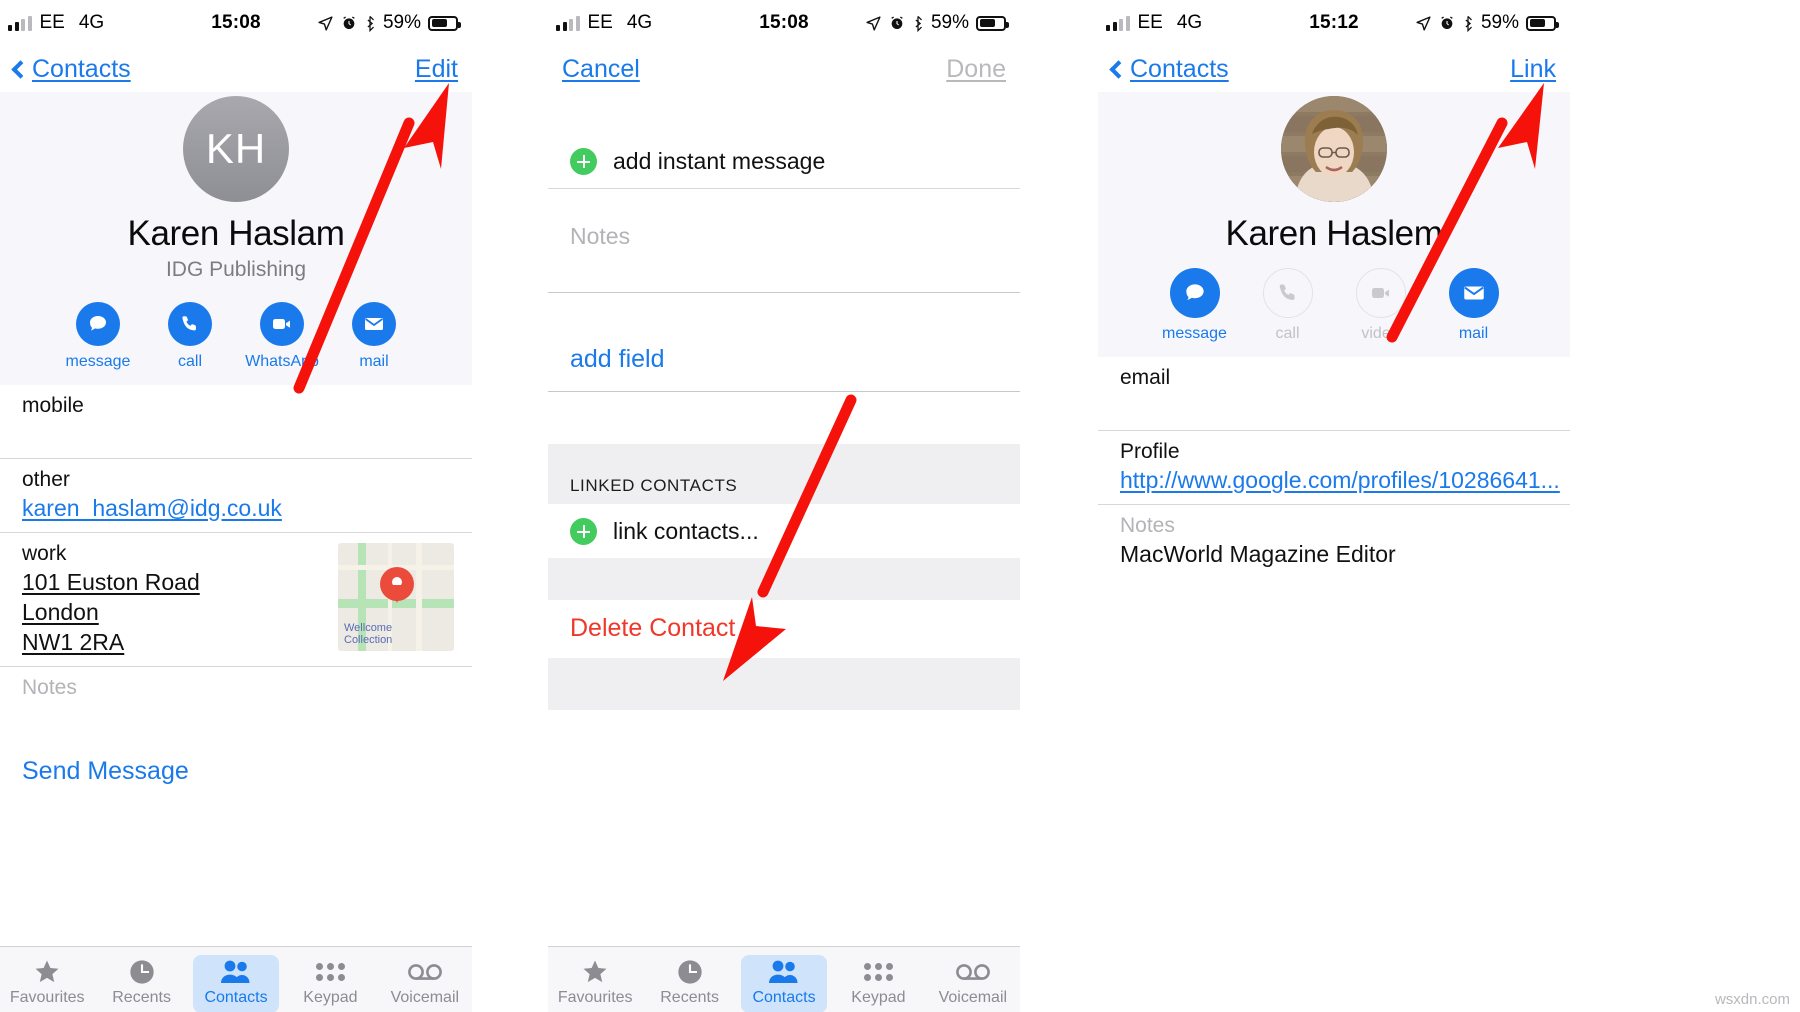 The image size is (1800, 1012). Describe the element at coordinates (784, 629) in the screenshot. I see `delete-contact-button: Delete Contact` at that location.